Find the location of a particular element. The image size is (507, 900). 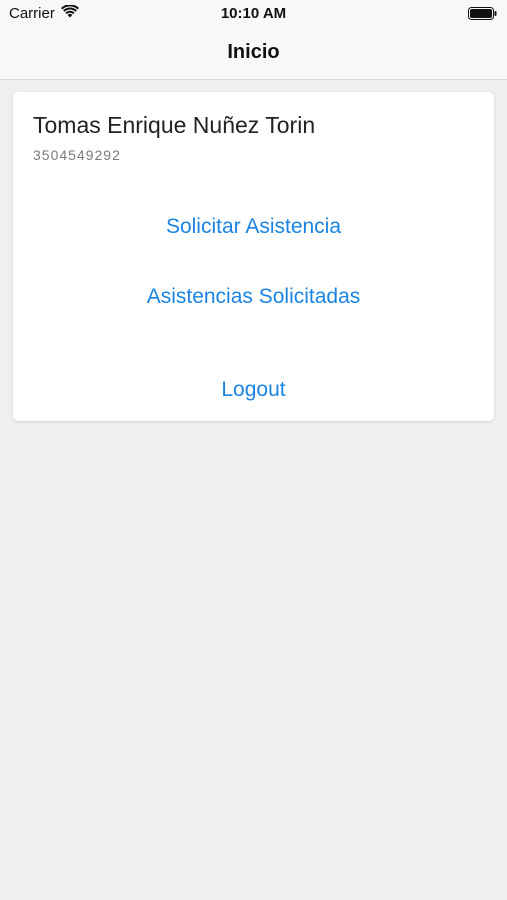

status-time: 10:10 AM is located at coordinates (253, 13).